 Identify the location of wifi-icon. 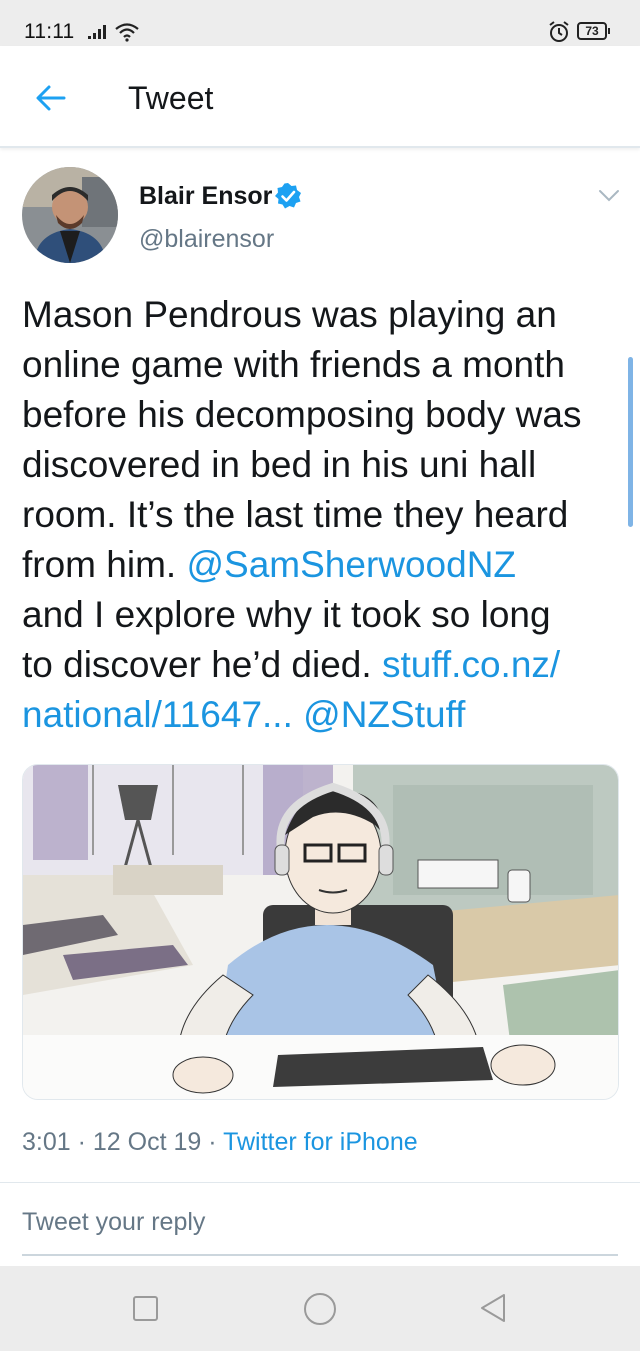
(127, 32).